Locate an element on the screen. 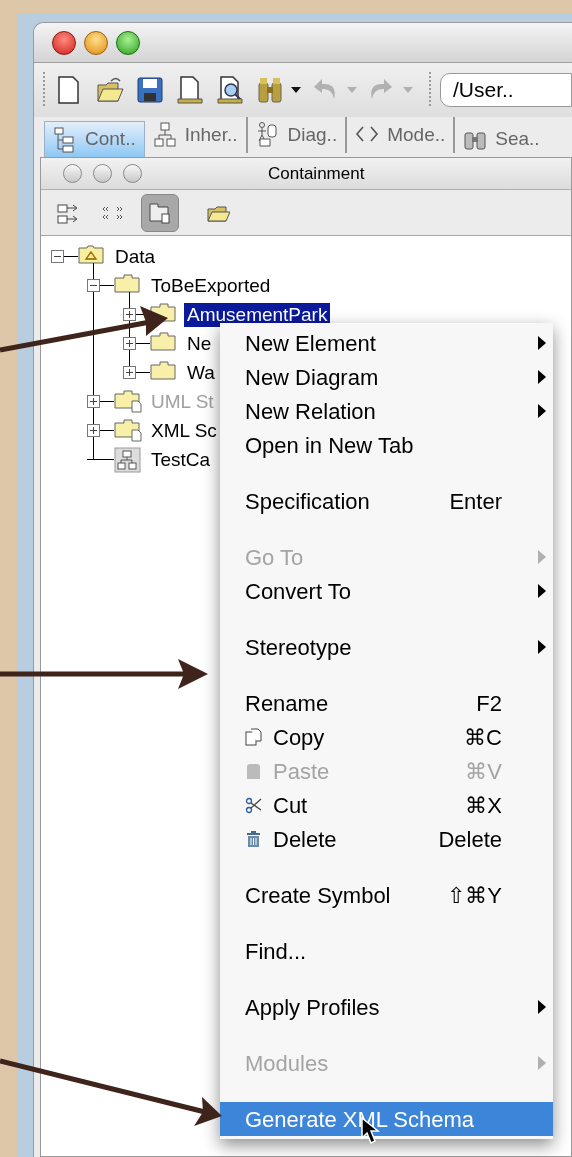 This screenshot has height=1157, width=572. scissors-icon is located at coordinates (254, 805).